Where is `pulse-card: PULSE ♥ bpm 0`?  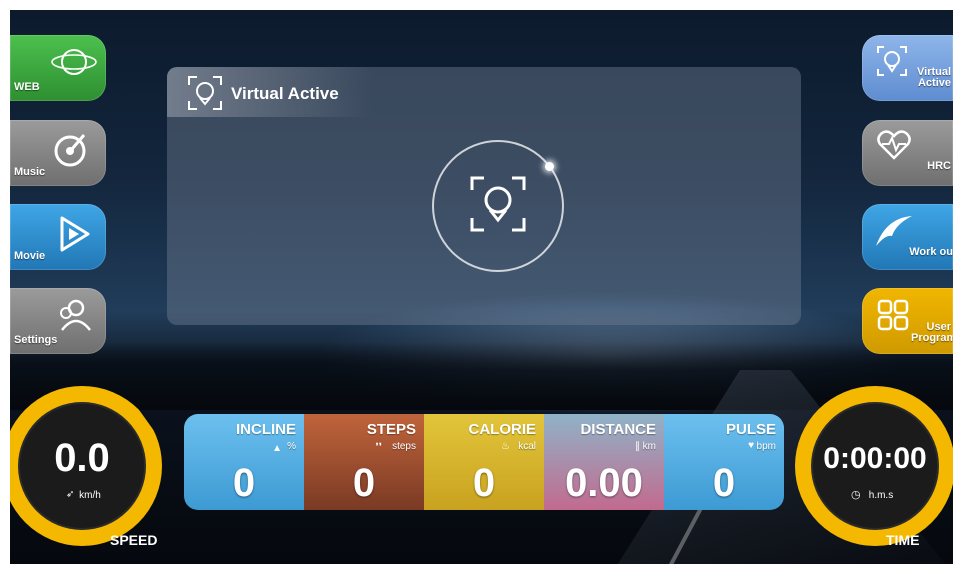 pulse-card: PULSE ♥ bpm 0 is located at coordinates (724, 462).